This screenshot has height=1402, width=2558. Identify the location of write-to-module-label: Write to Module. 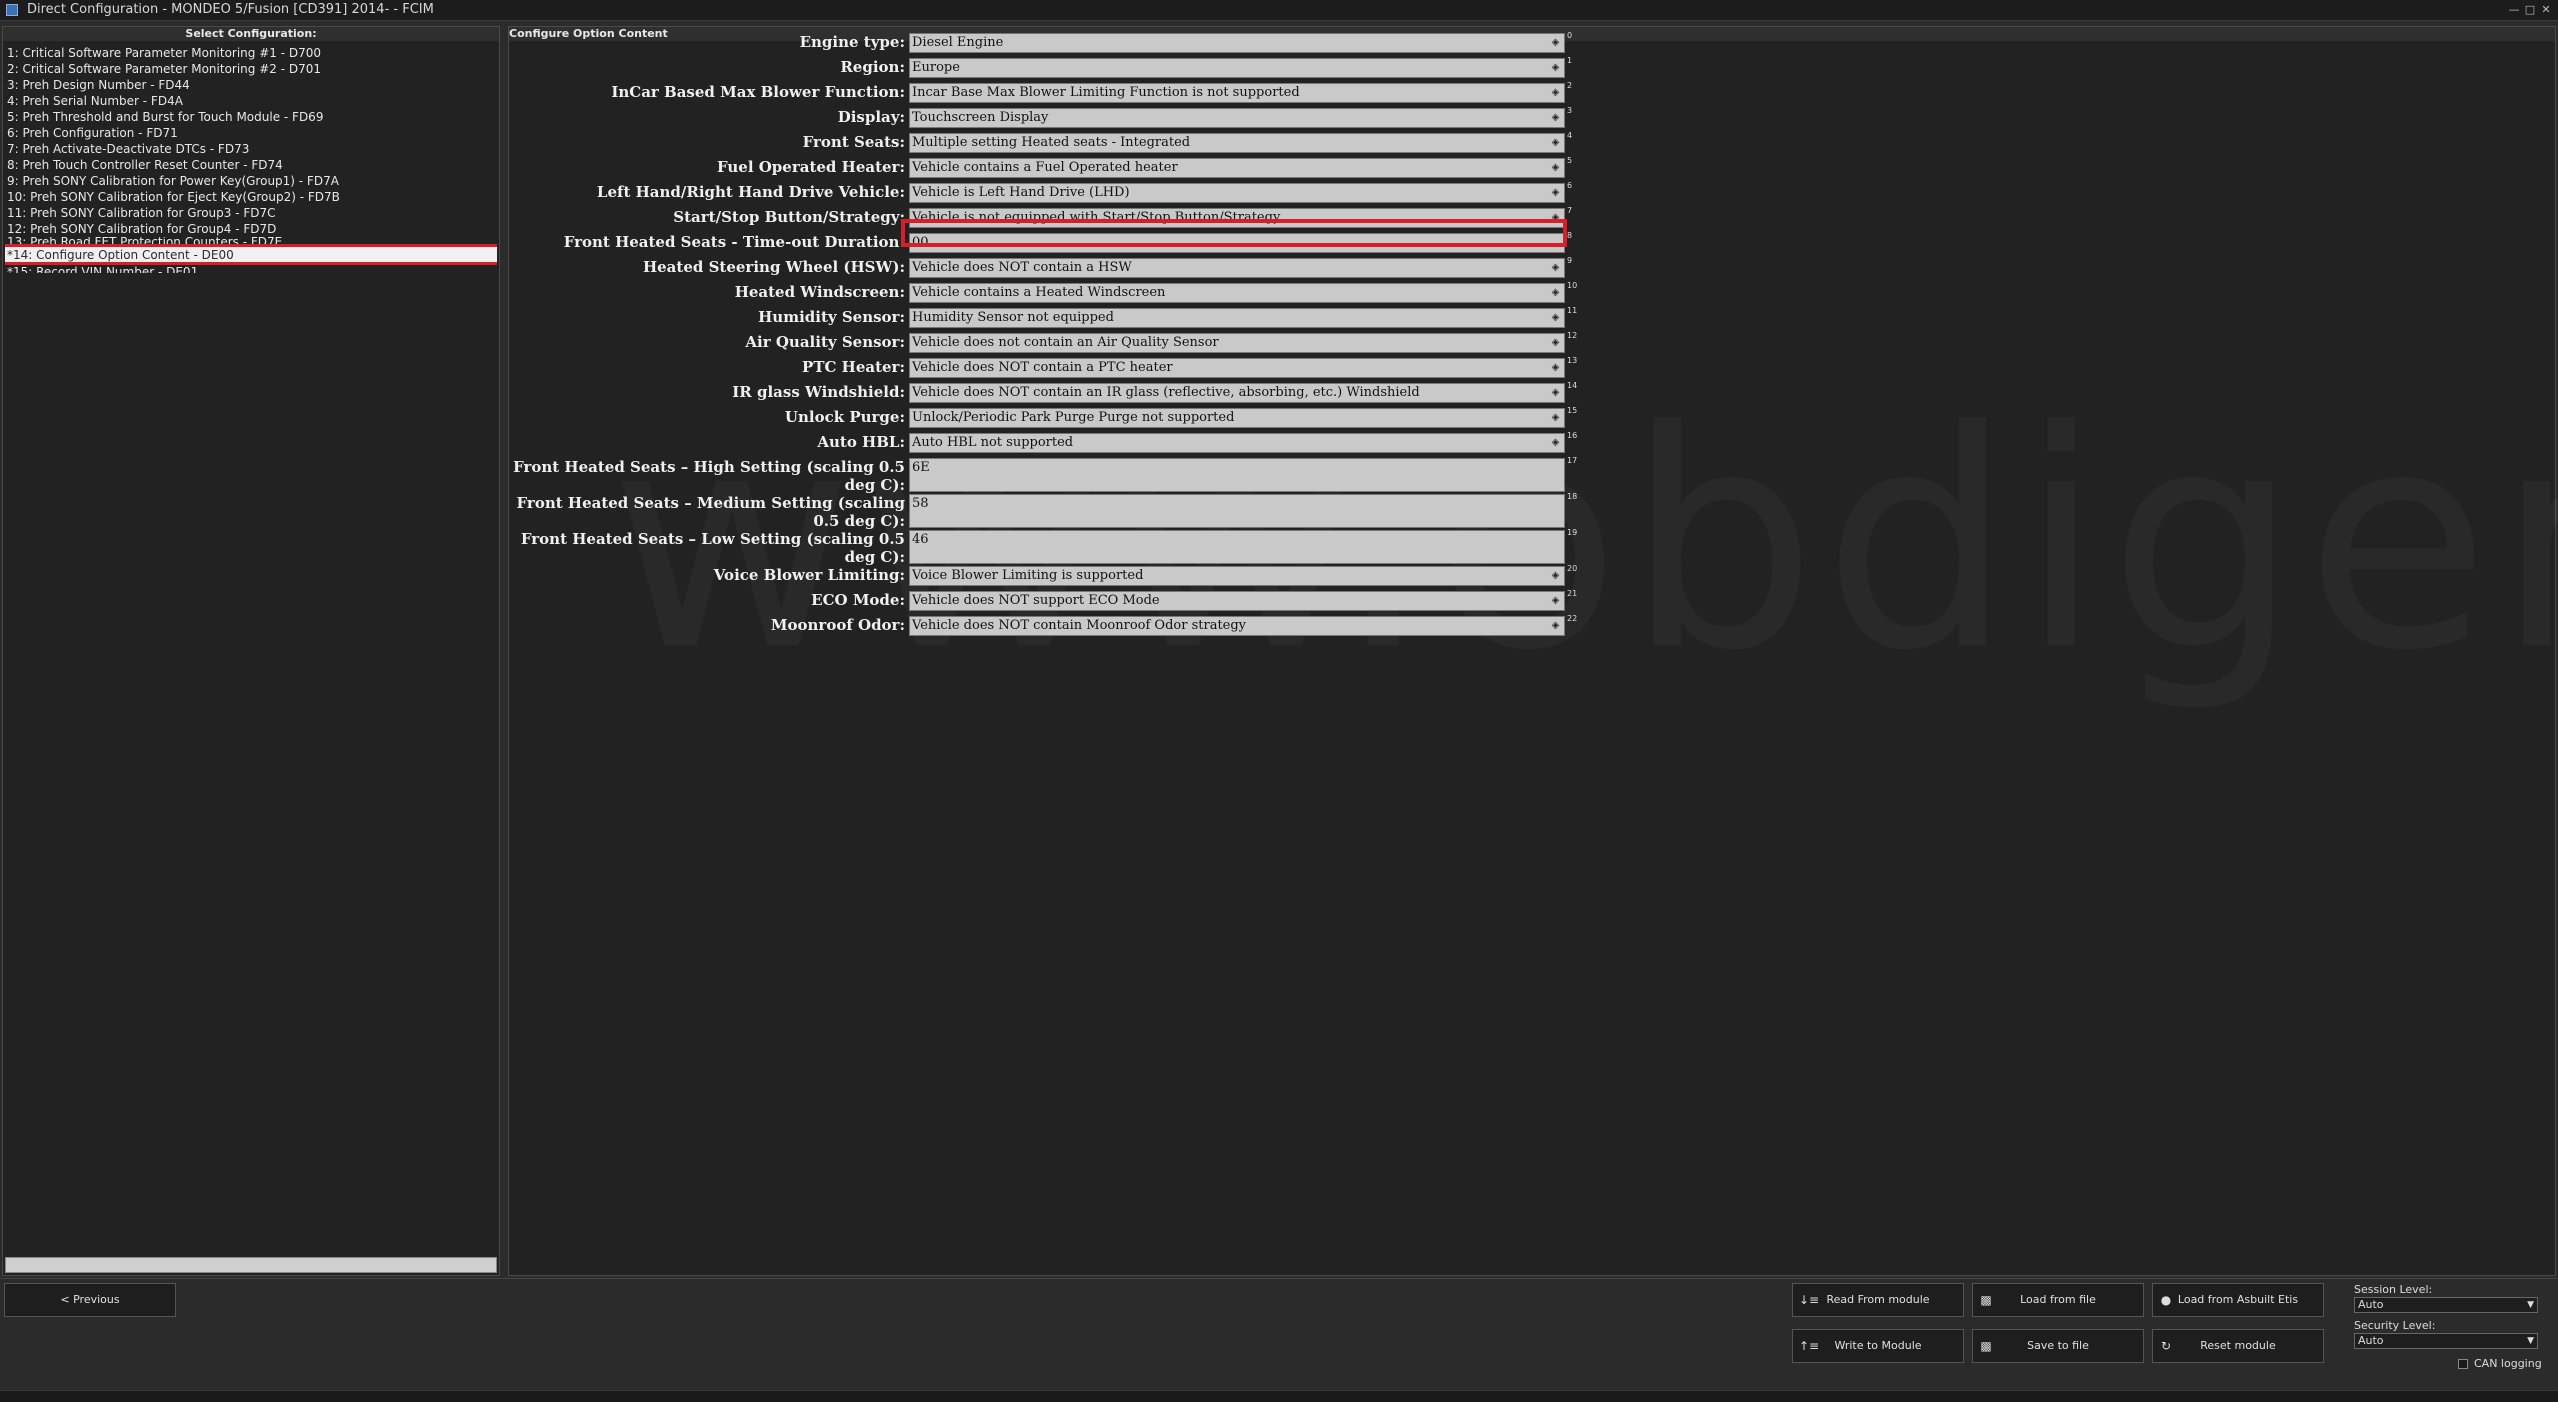
(1878, 1345).